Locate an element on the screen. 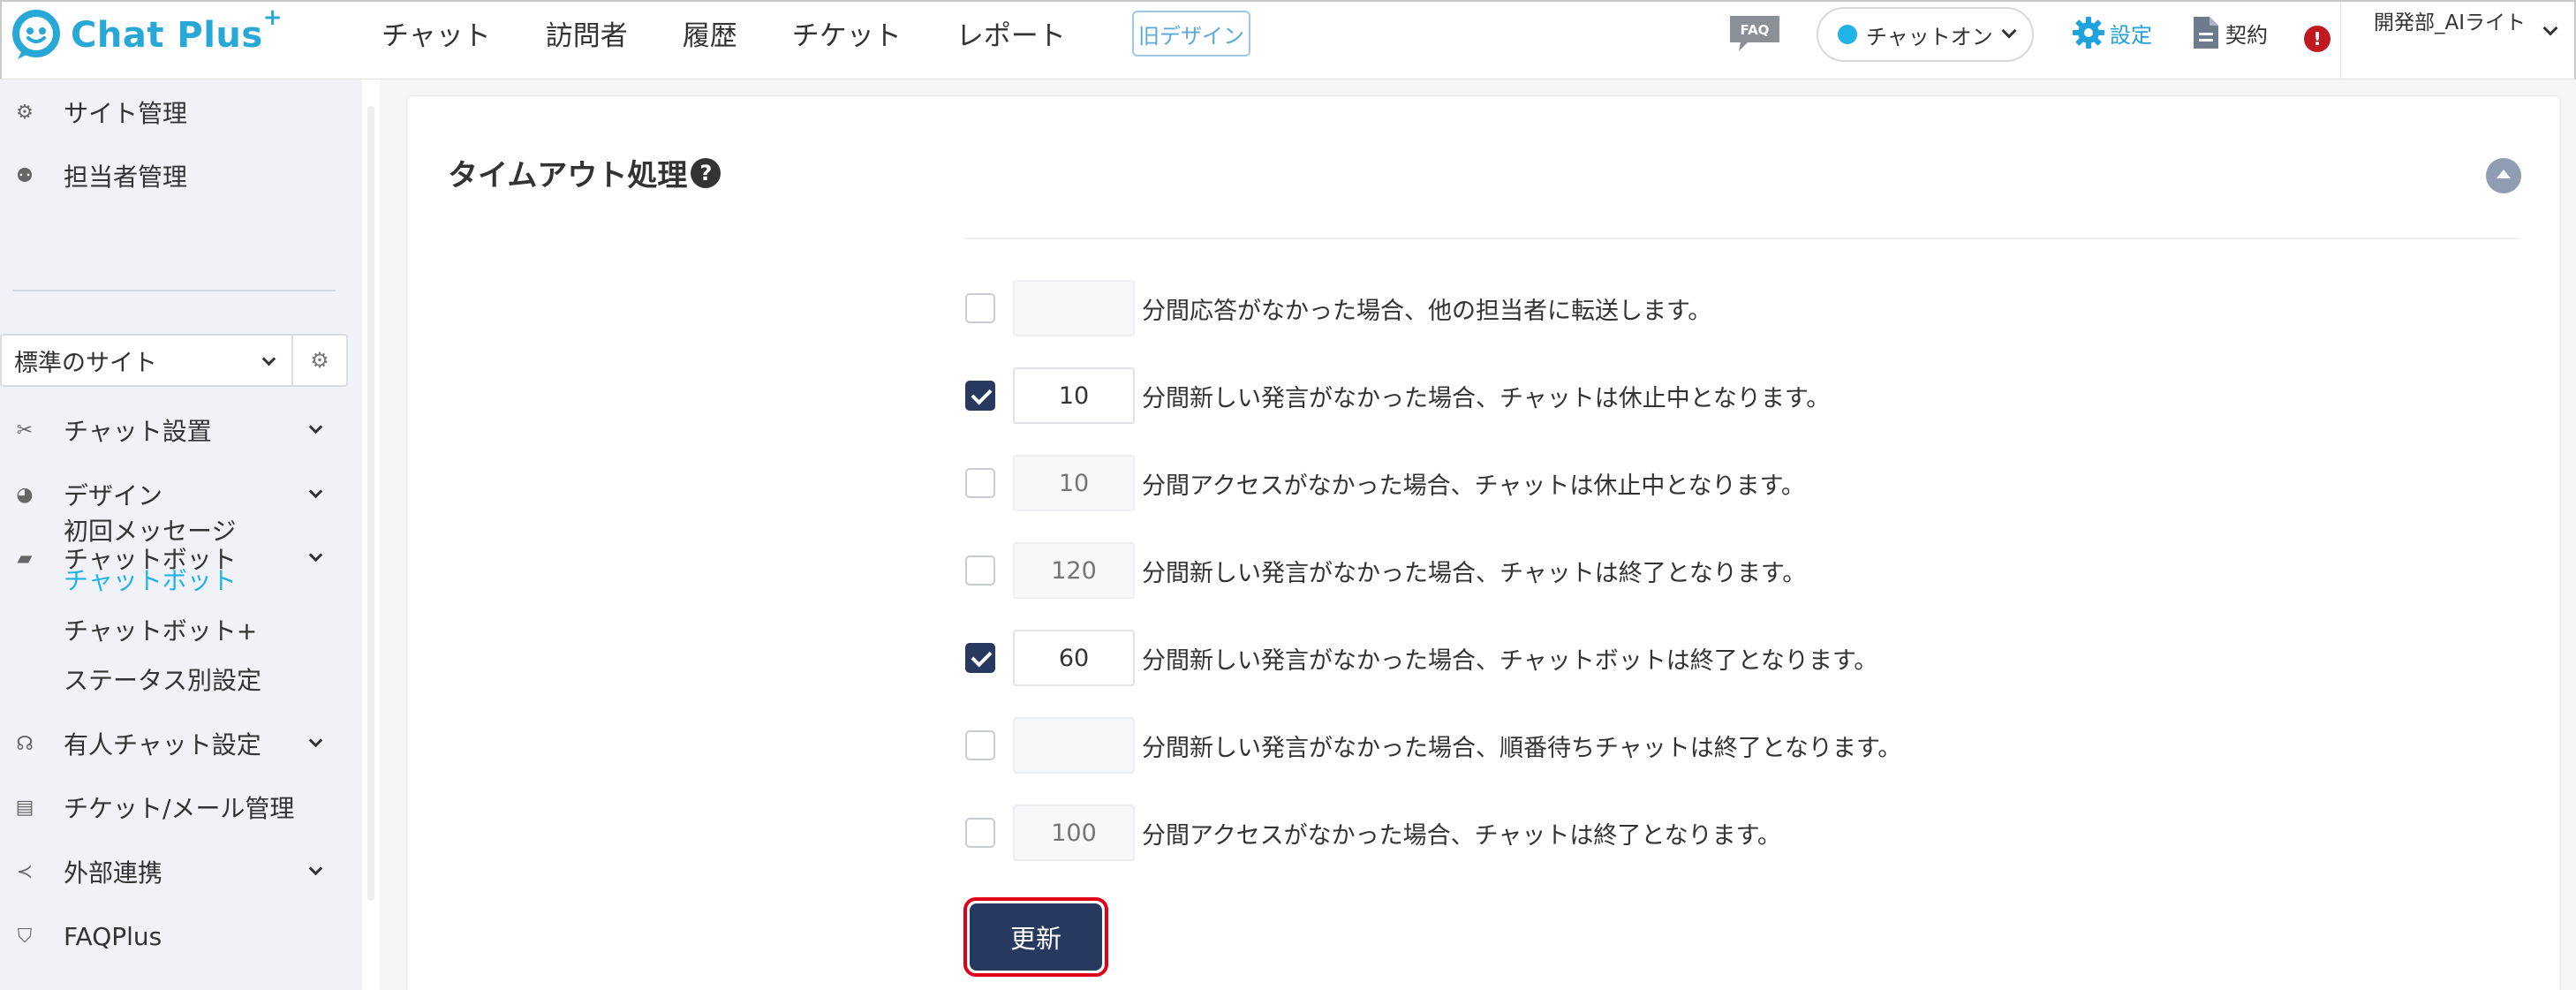 The image size is (2576, 990). user-gear-icon: ⚉ is located at coordinates (25, 176).